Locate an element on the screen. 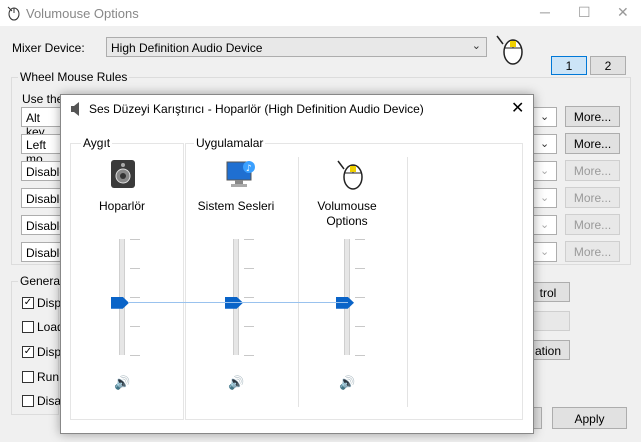 The height and width of the screenshot is (442, 641). speaker-device-icon is located at coordinates (123, 174).